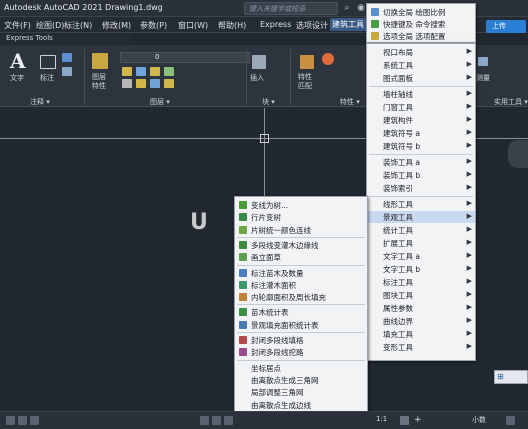  Describe the element at coordinates (421, 256) in the screenshot. I see `menu-item: 文字工具 a ▶` at that location.